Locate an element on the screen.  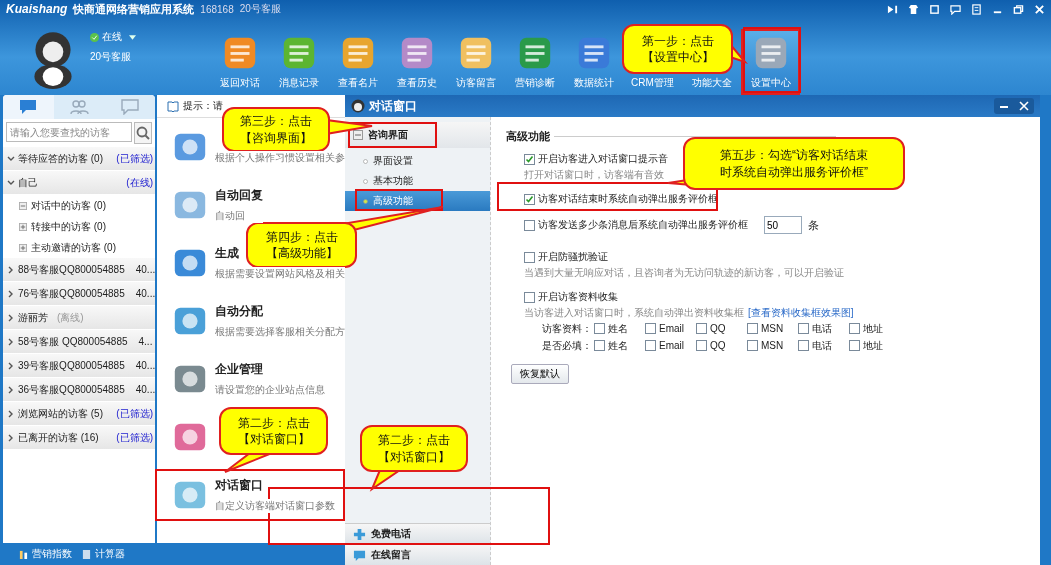
app-logo: Kuaishang is located at coordinates (37, 9).